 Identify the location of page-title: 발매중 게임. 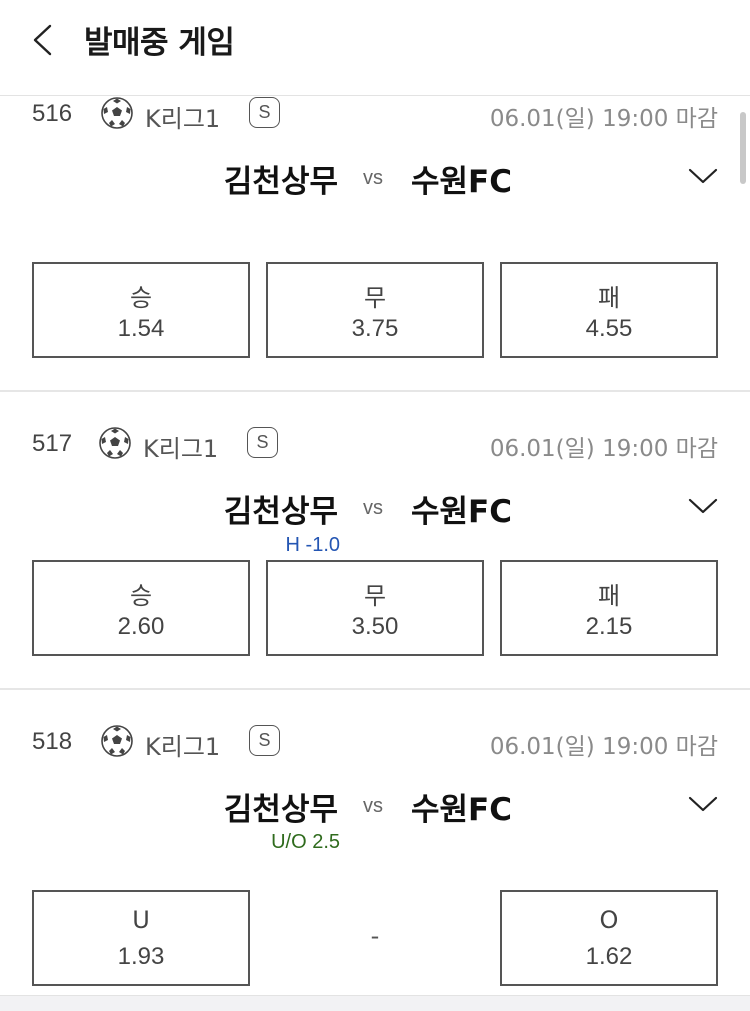
(159, 43).